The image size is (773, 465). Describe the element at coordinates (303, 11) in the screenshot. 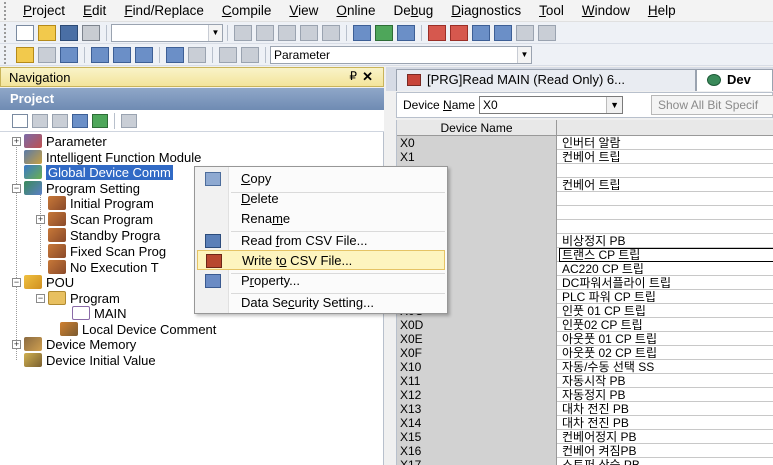

I see `menu-view: View` at that location.